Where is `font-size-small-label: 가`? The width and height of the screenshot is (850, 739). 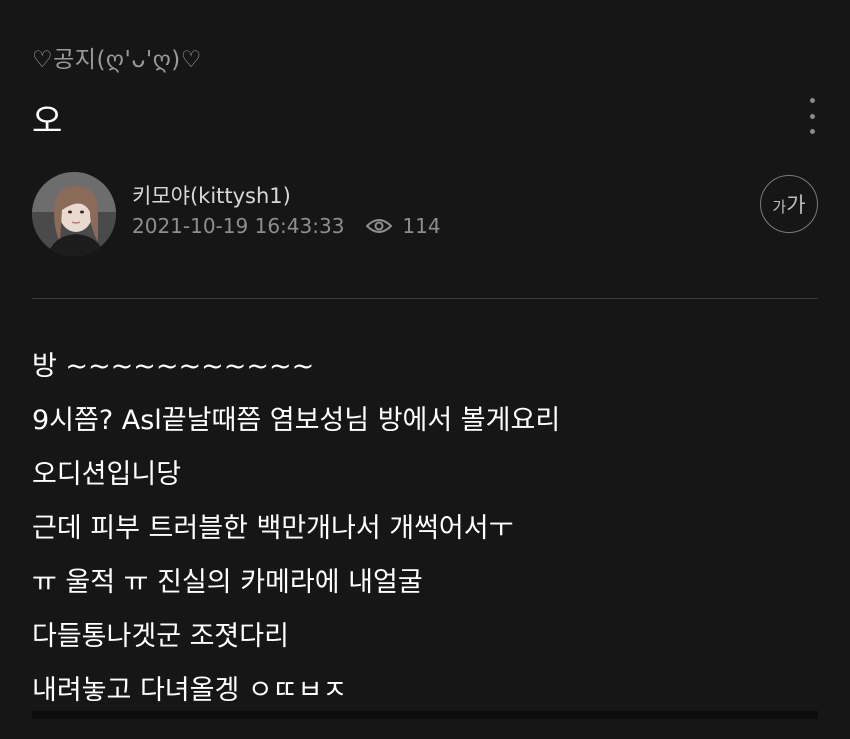 font-size-small-label: 가 is located at coordinates (779, 206).